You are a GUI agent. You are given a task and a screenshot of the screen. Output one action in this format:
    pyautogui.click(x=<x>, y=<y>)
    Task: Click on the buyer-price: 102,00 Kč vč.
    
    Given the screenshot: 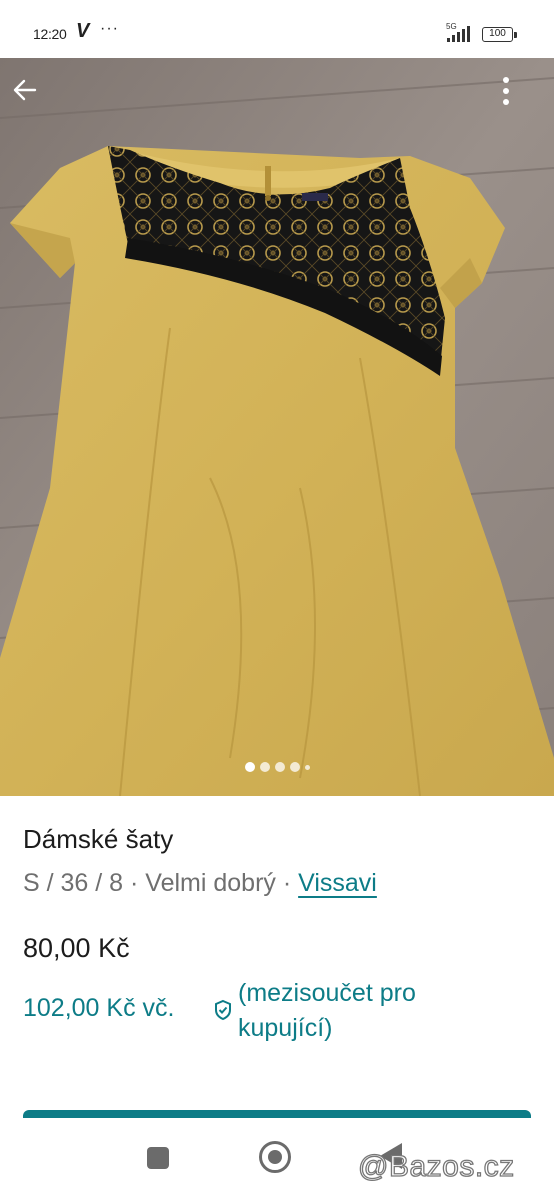 What is the action you would take?
    pyautogui.click(x=98, y=1008)
    